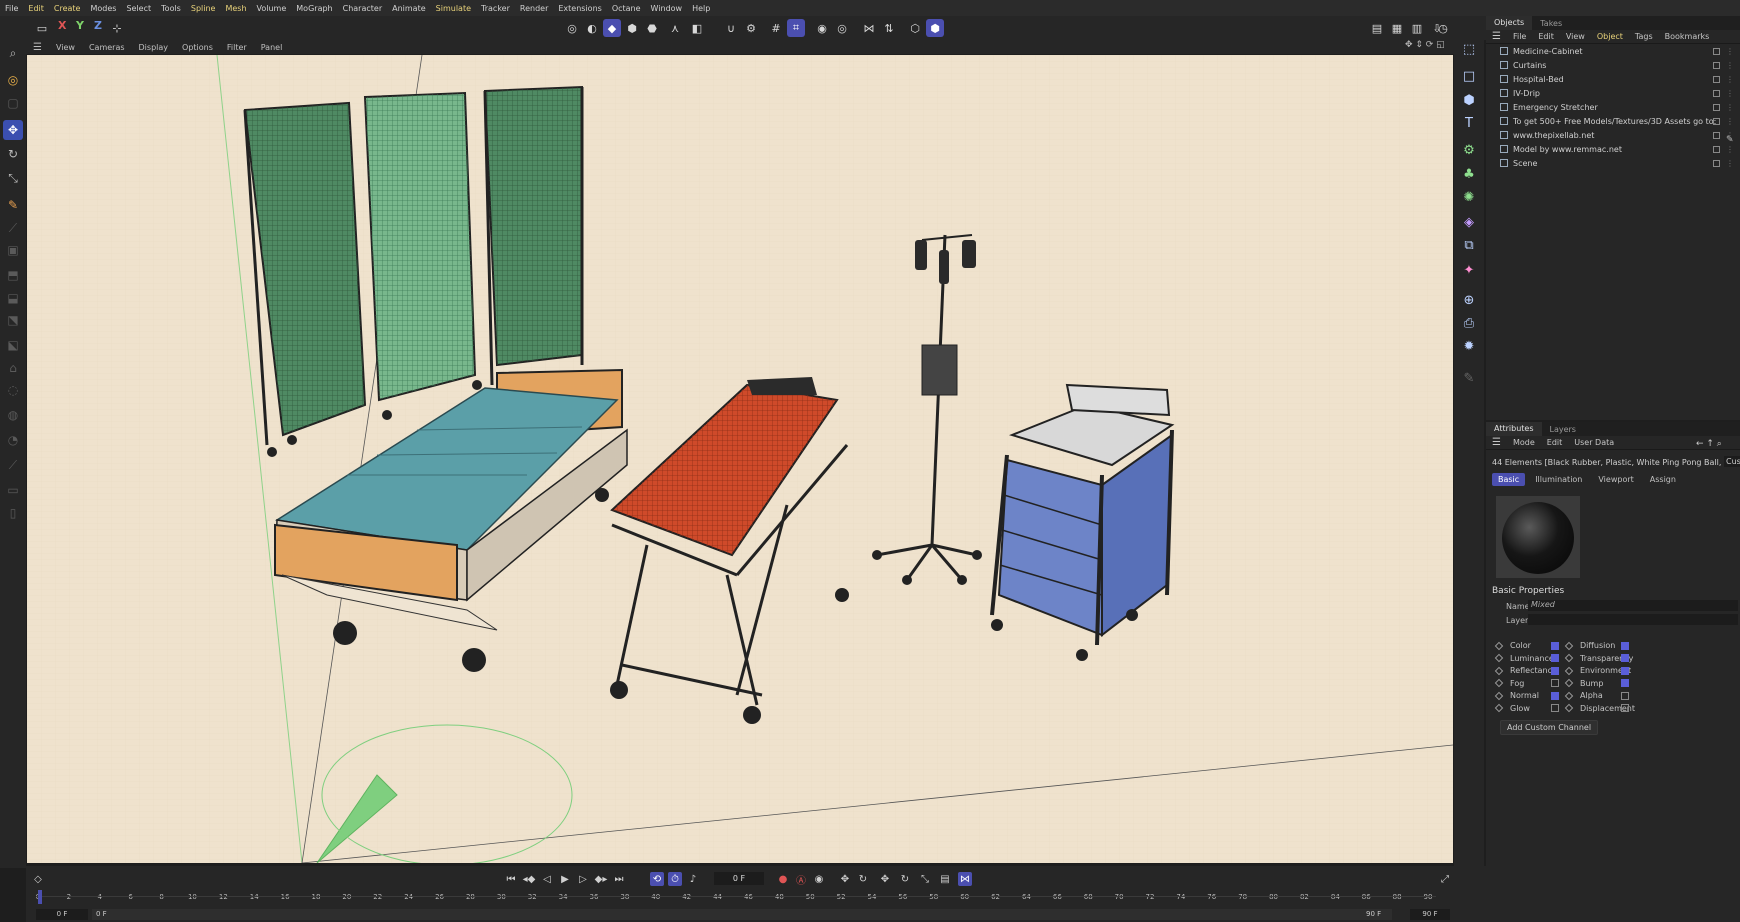  I want to click on viewport-menu-display: Display, so click(154, 47).